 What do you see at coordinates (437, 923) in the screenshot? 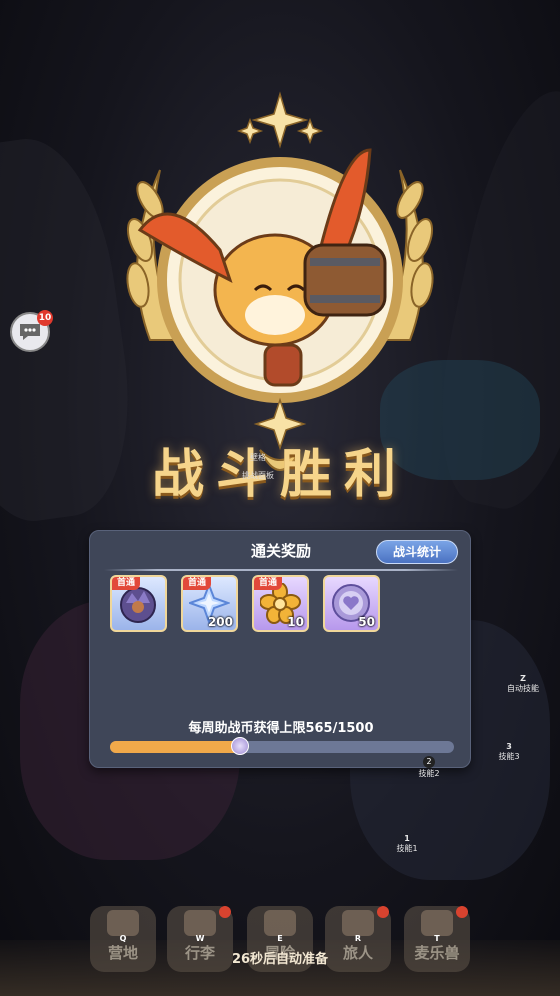
I see `beast-icon` at bounding box center [437, 923].